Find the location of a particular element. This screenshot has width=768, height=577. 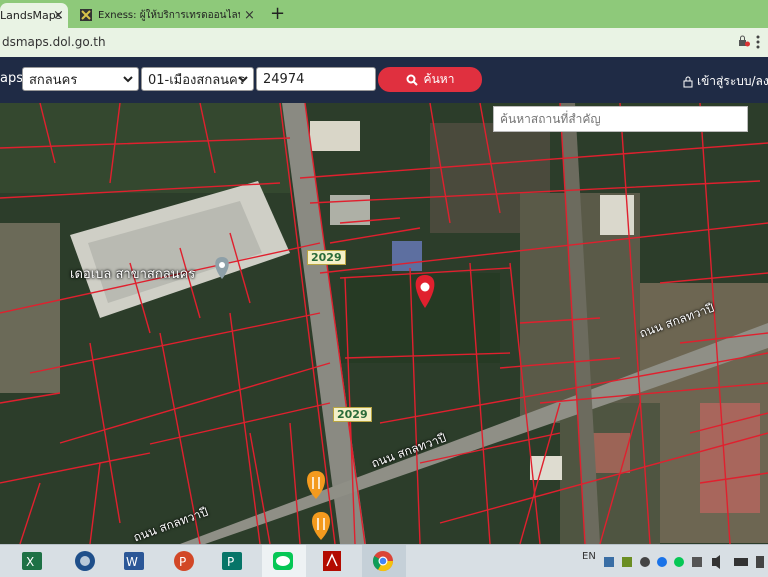

search-button: ค้นหา is located at coordinates (430, 79).